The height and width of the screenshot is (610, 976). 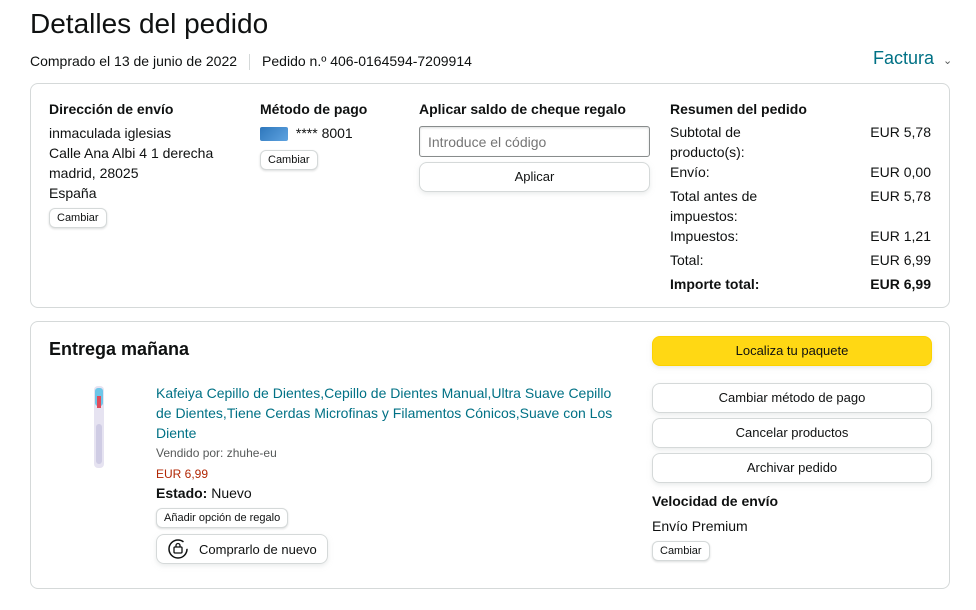 What do you see at coordinates (178, 549) in the screenshot?
I see `buy-again-icon` at bounding box center [178, 549].